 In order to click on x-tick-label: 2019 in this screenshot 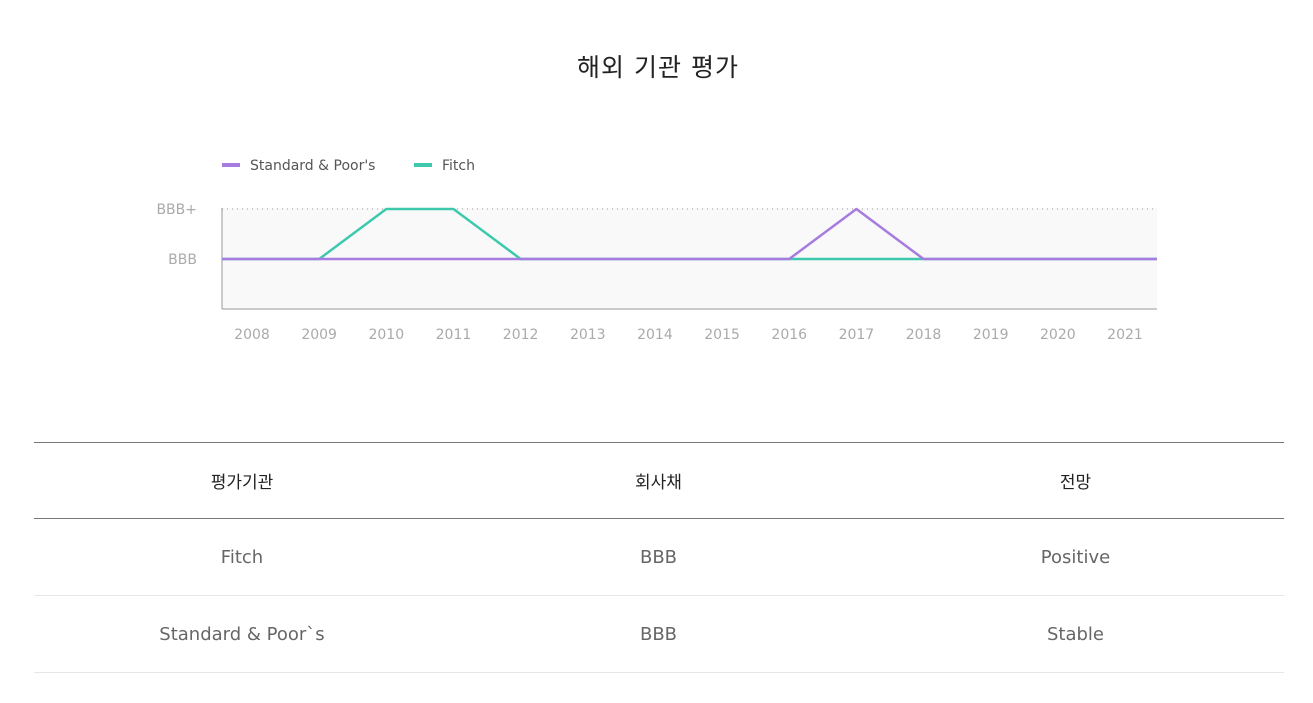, I will do `click(991, 335)`.